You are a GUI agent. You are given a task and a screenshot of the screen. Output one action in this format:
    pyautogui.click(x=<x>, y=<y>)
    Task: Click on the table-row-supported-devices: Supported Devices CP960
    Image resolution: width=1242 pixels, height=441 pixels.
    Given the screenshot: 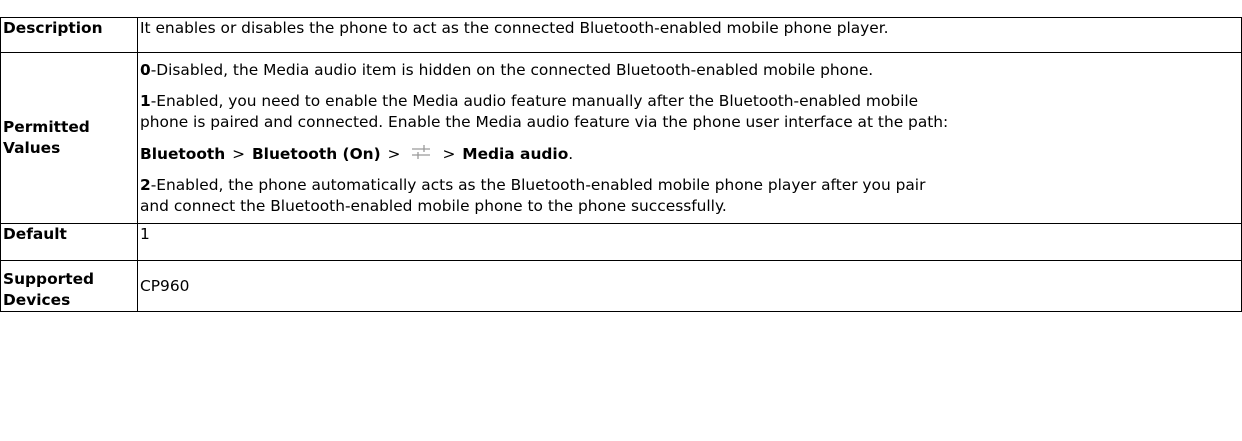 What is the action you would take?
    pyautogui.click(x=621, y=286)
    